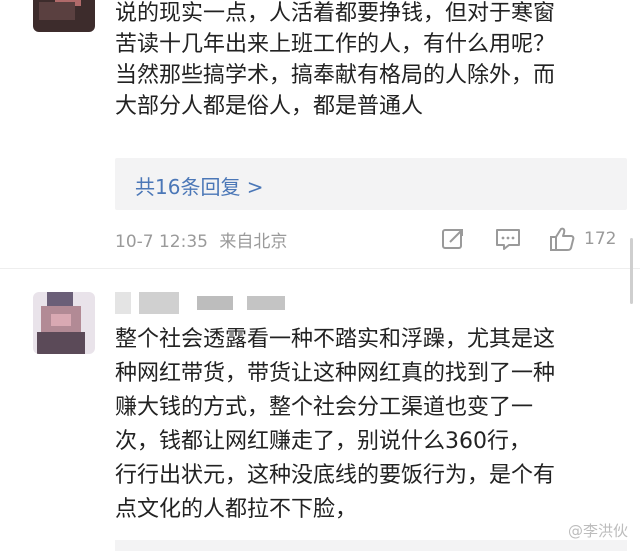  Describe the element at coordinates (631, 271) in the screenshot. I see `scrollbar` at that location.